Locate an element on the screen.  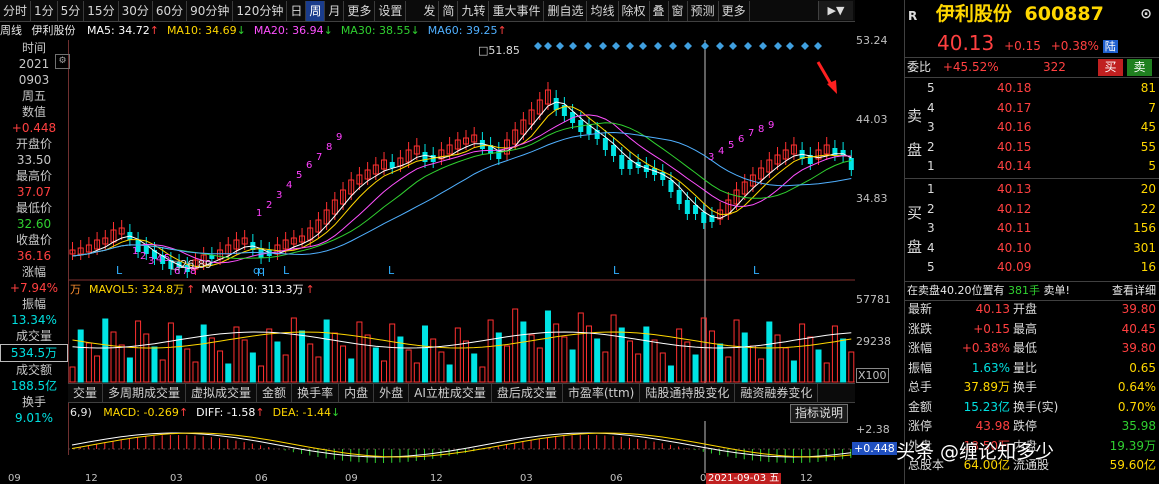
stat-row: 振幅 1.63% 量比 0.65 is located at coordinates (1032, 368).